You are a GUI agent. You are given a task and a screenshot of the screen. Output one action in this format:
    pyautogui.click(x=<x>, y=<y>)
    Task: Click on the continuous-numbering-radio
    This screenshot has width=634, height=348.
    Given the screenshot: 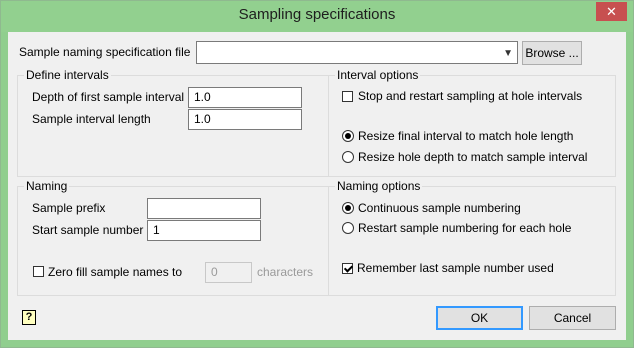 What is the action you would take?
    pyautogui.click(x=348, y=208)
    